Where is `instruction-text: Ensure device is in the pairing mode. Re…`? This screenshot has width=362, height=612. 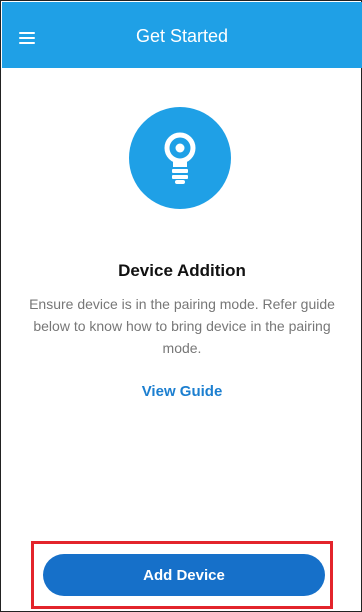 instruction-text: Ensure device is in the pairing mode. Re… is located at coordinates (182, 326).